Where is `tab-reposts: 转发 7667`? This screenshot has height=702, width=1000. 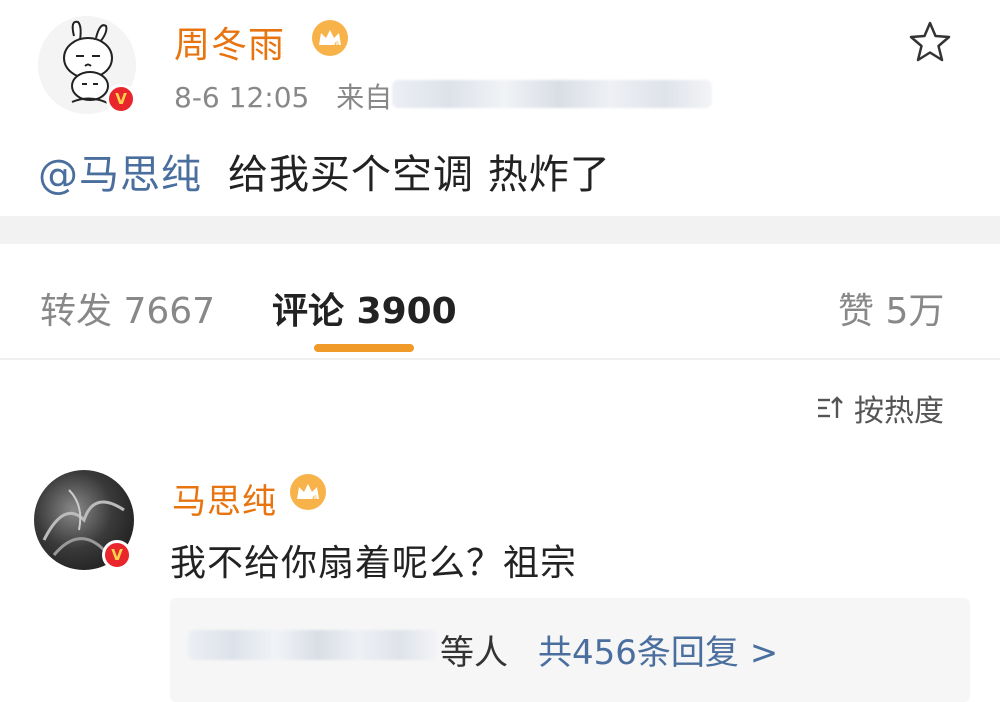 tab-reposts: 转发 7667 is located at coordinates (127, 308).